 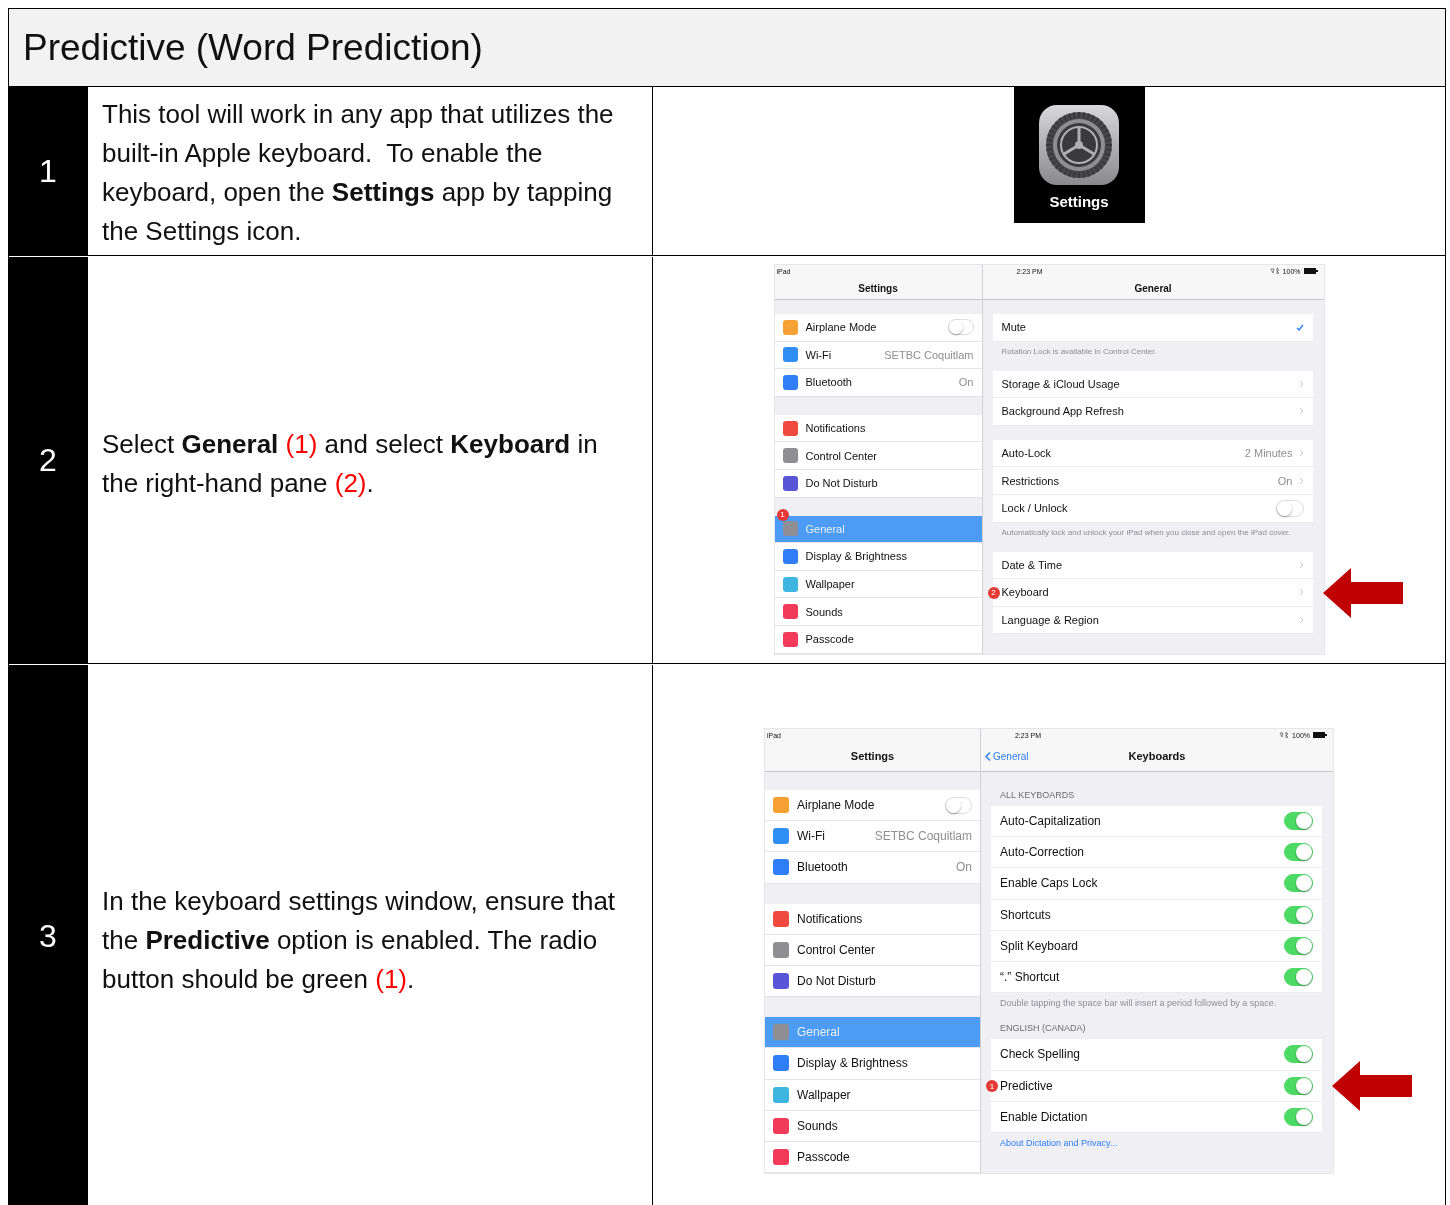 I want to click on settings-row: Mute, so click(x=1152, y=328).